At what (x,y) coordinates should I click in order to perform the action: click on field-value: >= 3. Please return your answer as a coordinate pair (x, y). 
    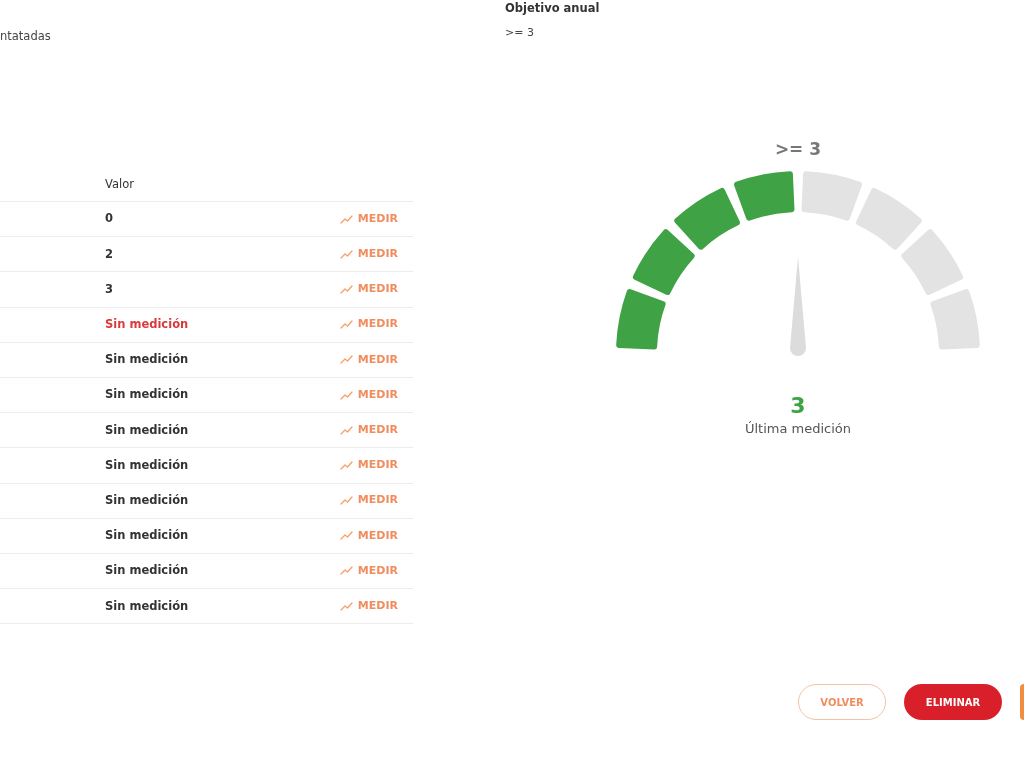
    Looking at the image, I should click on (520, 33).